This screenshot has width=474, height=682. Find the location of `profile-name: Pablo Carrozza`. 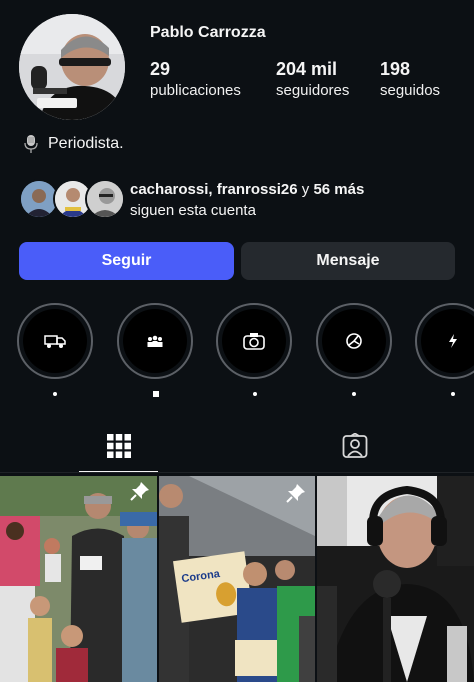

profile-name: Pablo Carrozza is located at coordinates (208, 32).